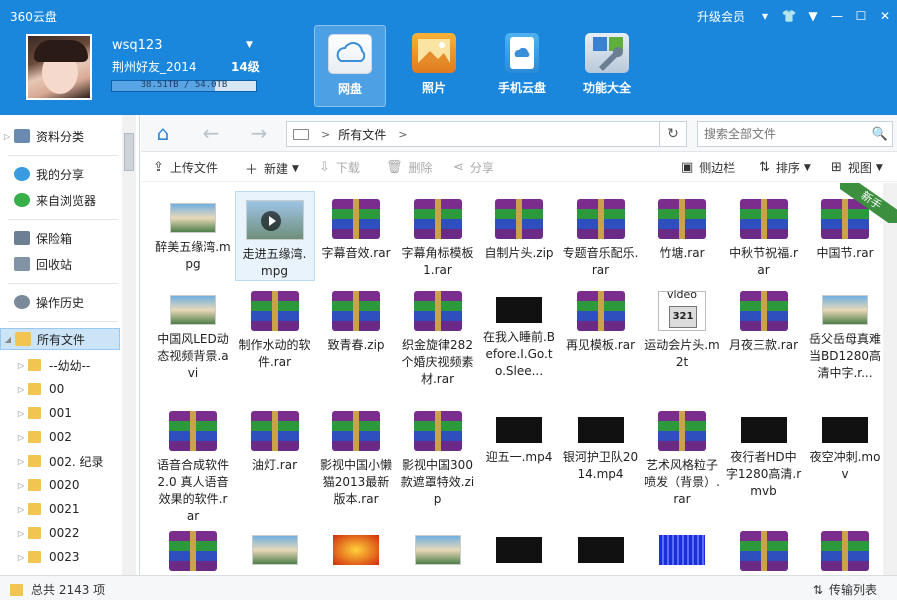 The image size is (897, 600). I want to click on photo-icon, so click(434, 53).